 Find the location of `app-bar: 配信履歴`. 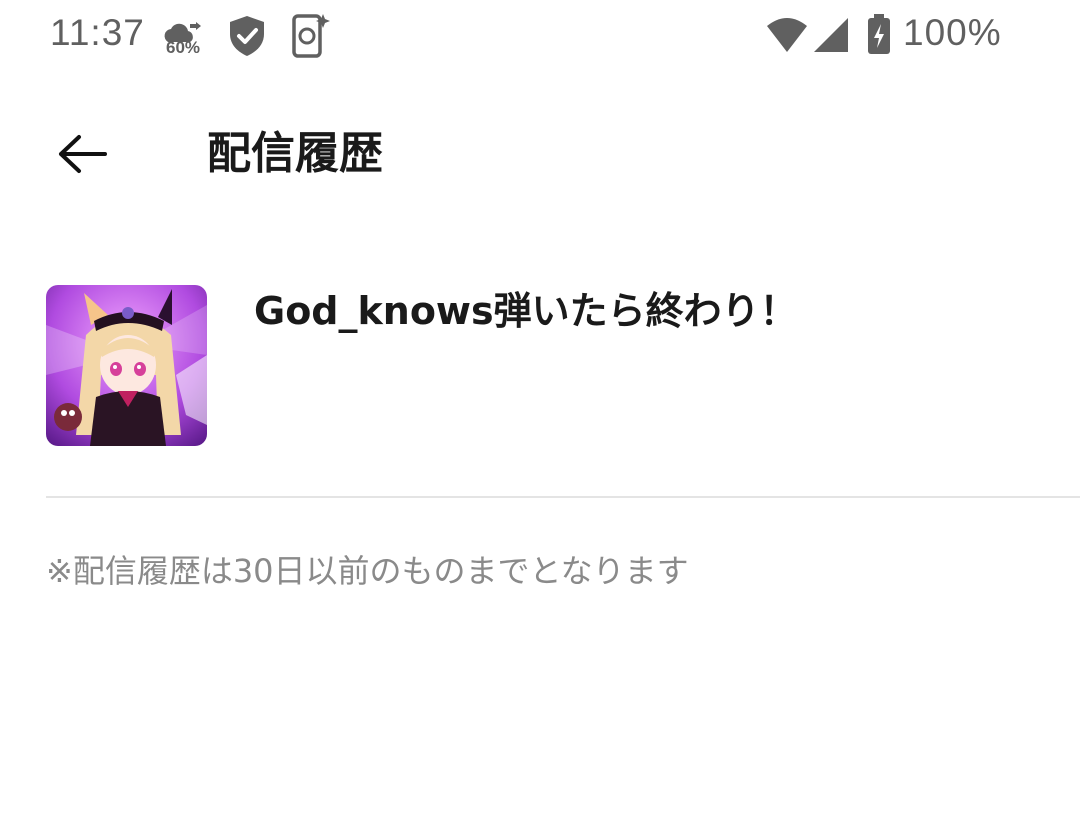

app-bar: 配信履歴 is located at coordinates (540, 155).